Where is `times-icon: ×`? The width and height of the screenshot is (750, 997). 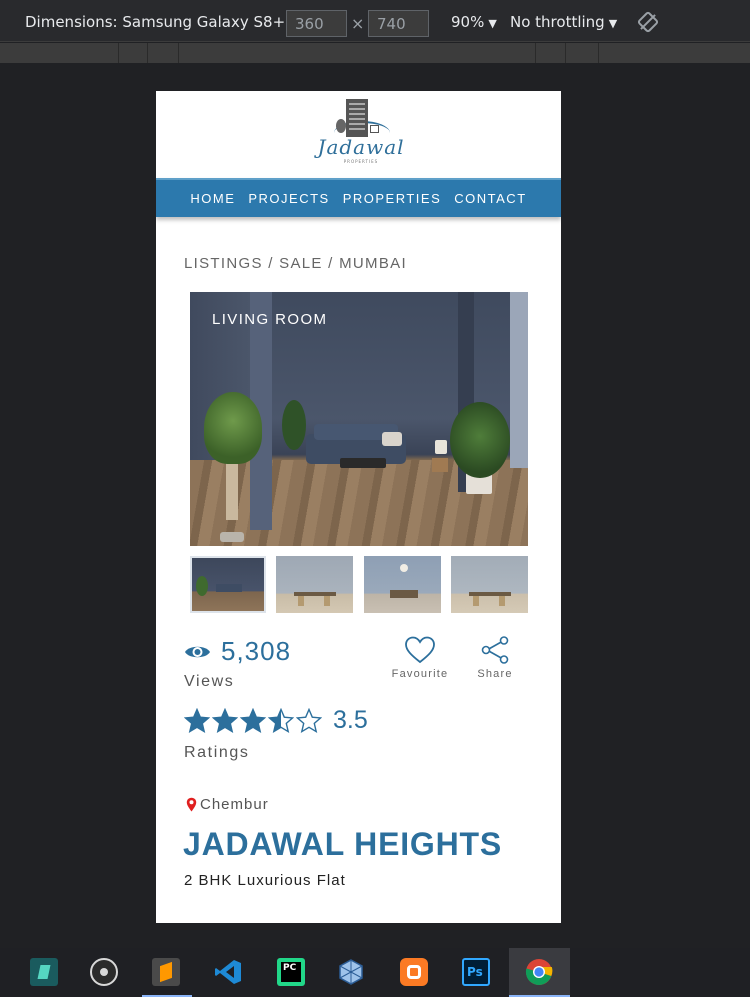 times-icon: × is located at coordinates (358, 23).